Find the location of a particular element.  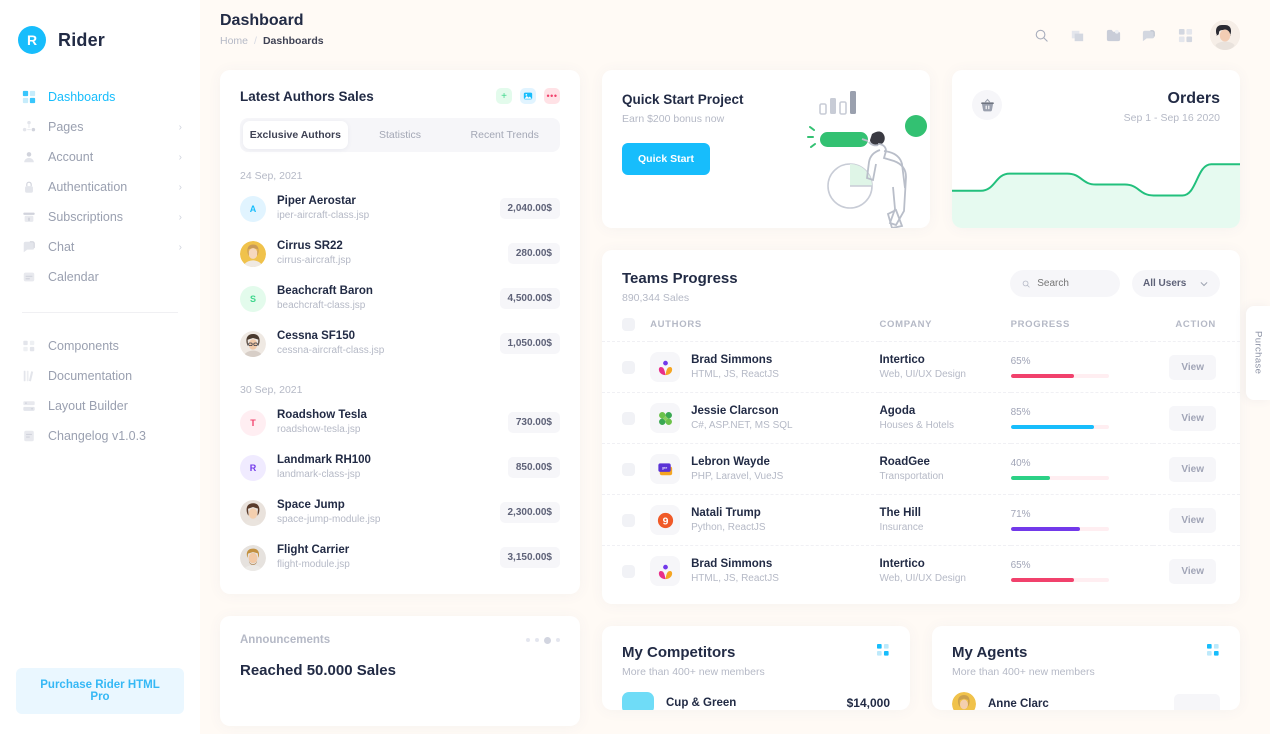

sidebar-item-pages: Pages › is located at coordinates (100, 127).